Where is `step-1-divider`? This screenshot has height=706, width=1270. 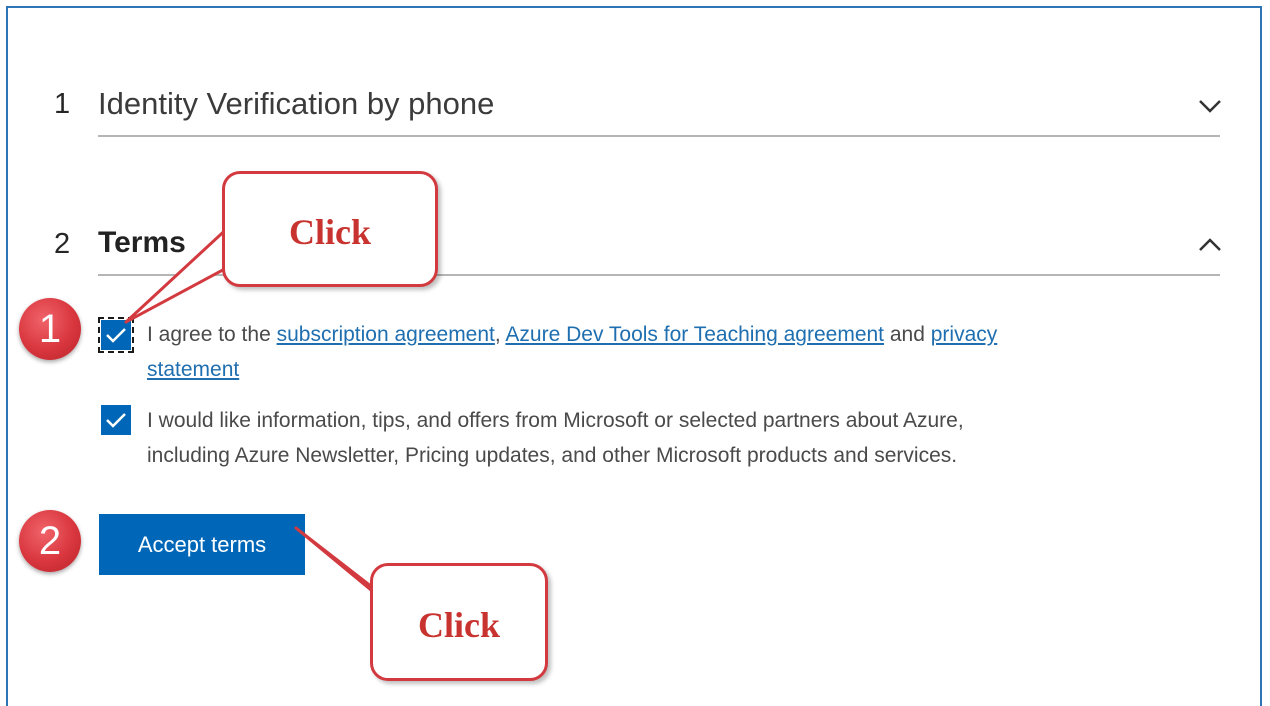 step-1-divider is located at coordinates (659, 136).